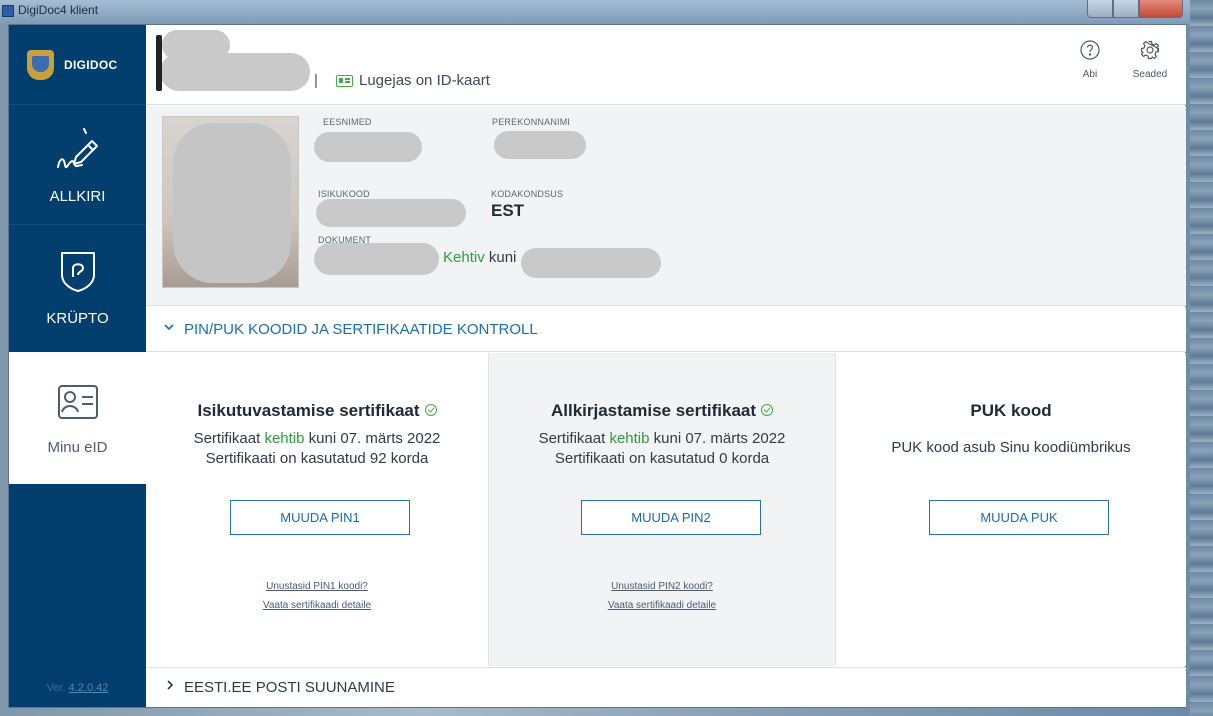 The height and width of the screenshot is (716, 1213). I want to click on minimize-button, so click(1100, 9).